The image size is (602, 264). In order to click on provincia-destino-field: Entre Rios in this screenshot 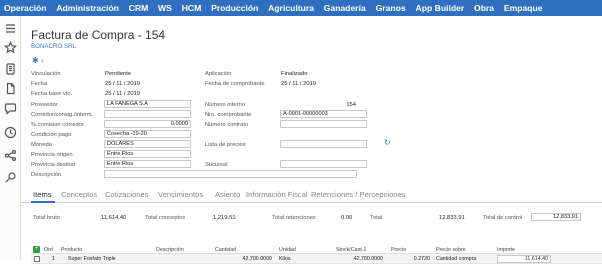, I will do `click(147, 164)`.